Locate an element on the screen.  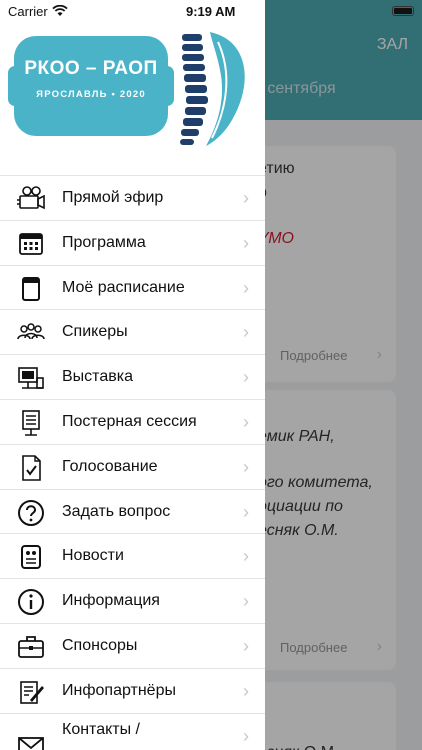
clock: 9:19 AM is located at coordinates (211, 11).